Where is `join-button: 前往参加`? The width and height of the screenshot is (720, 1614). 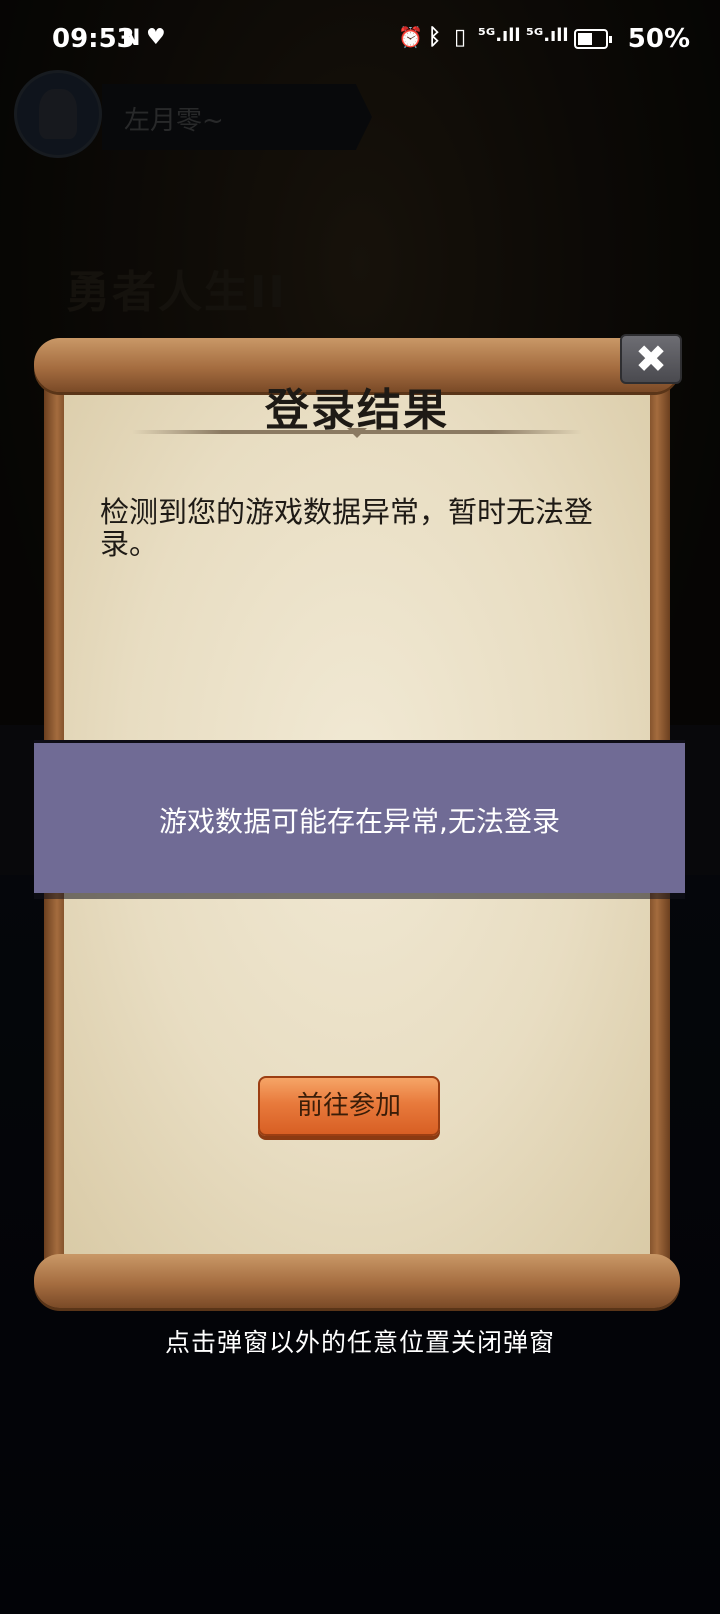
join-button: 前往参加 is located at coordinates (349, 1106).